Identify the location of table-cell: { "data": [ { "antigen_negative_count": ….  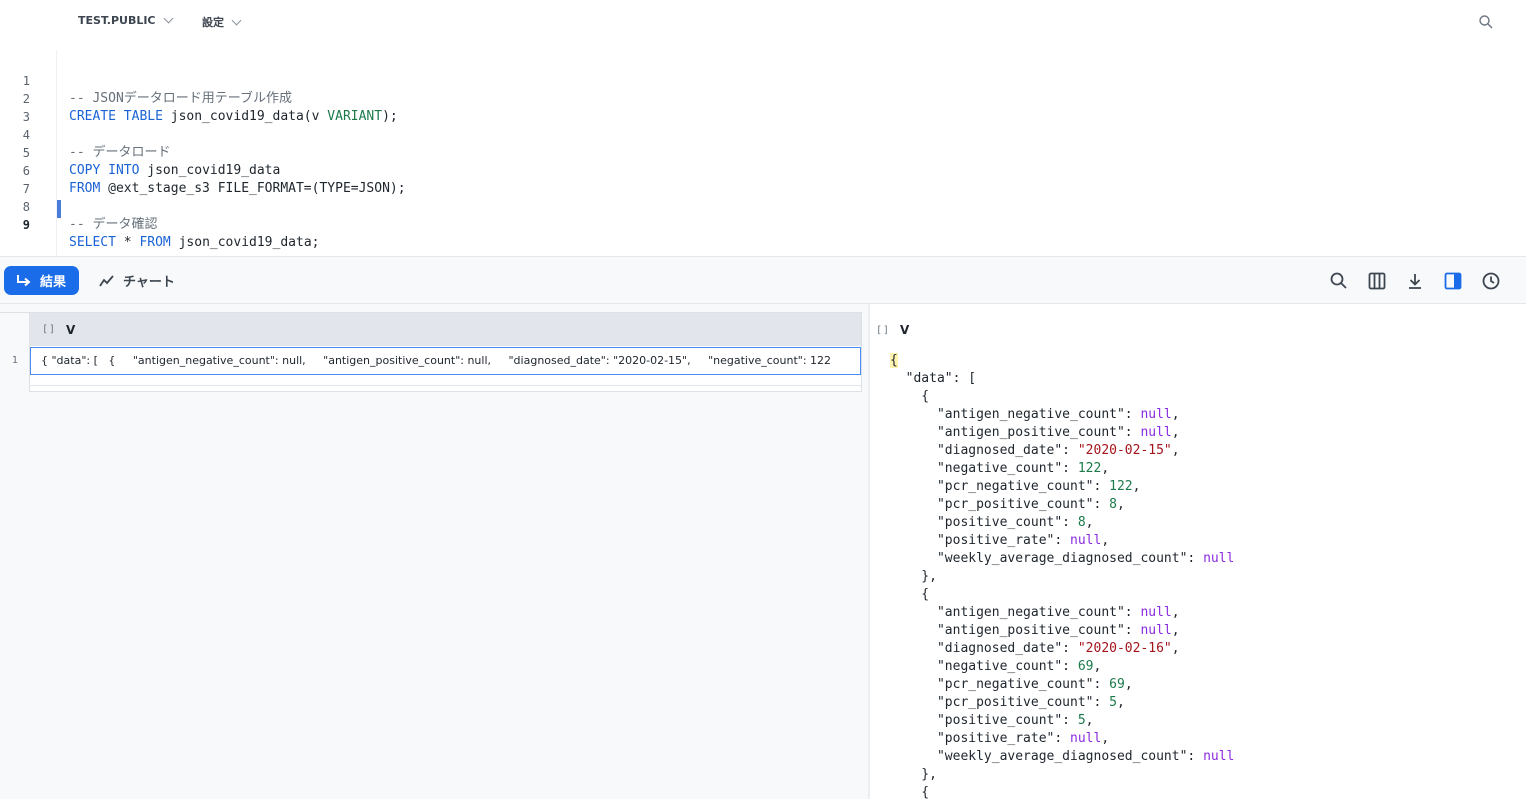
(445, 361).